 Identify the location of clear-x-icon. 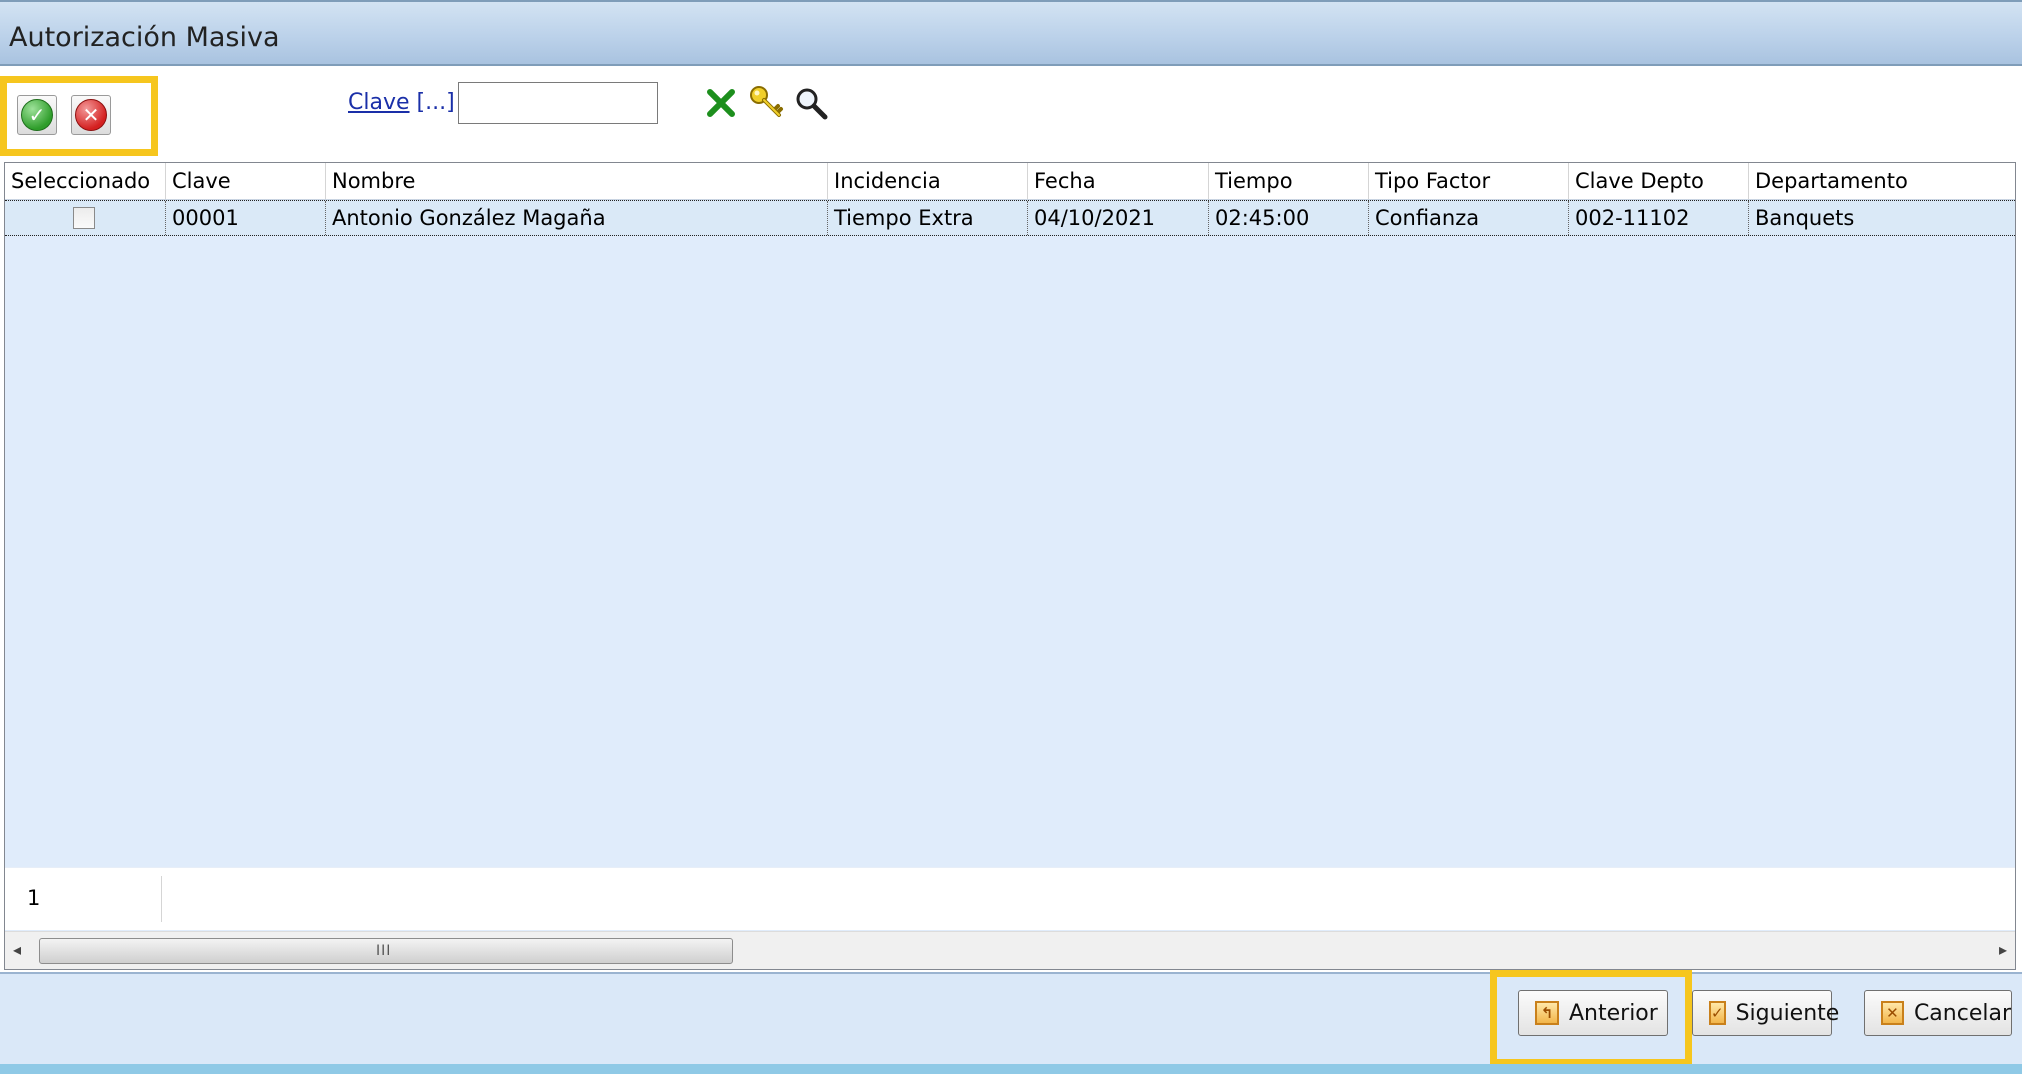
(721, 103).